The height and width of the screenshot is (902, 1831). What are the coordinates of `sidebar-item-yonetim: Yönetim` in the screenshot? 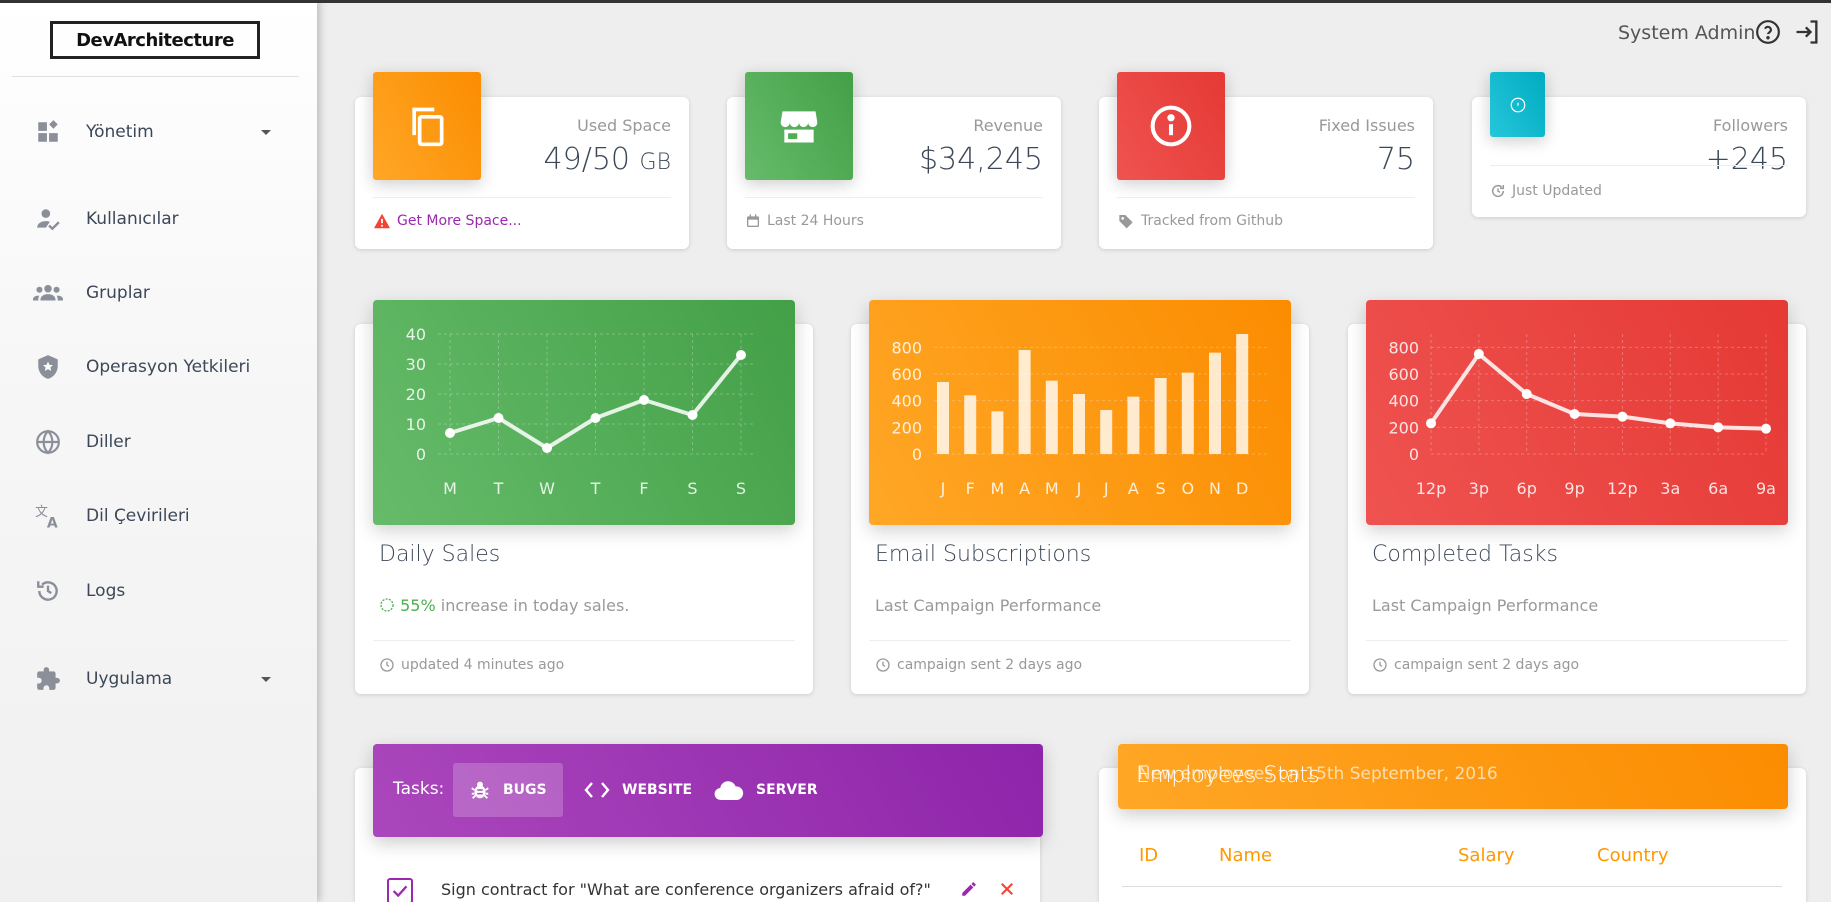 It's located at (158, 132).